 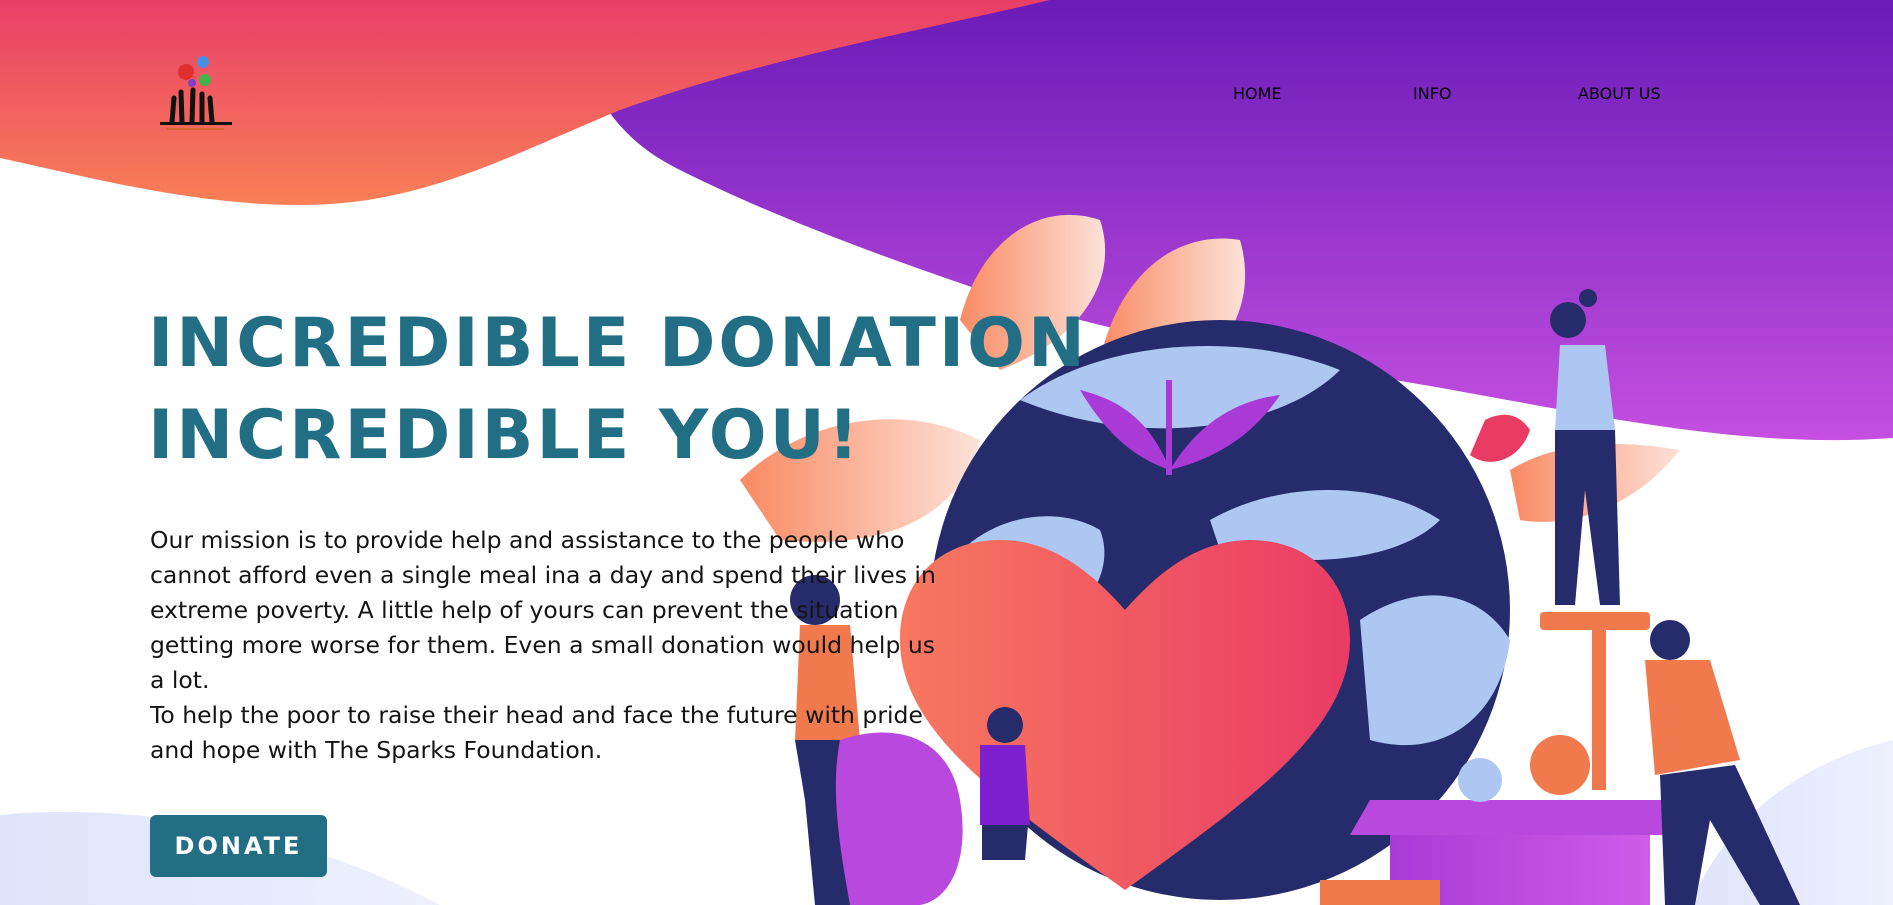 What do you see at coordinates (618, 343) in the screenshot?
I see `hero-title-line1: INCREDIBLE DONATION` at bounding box center [618, 343].